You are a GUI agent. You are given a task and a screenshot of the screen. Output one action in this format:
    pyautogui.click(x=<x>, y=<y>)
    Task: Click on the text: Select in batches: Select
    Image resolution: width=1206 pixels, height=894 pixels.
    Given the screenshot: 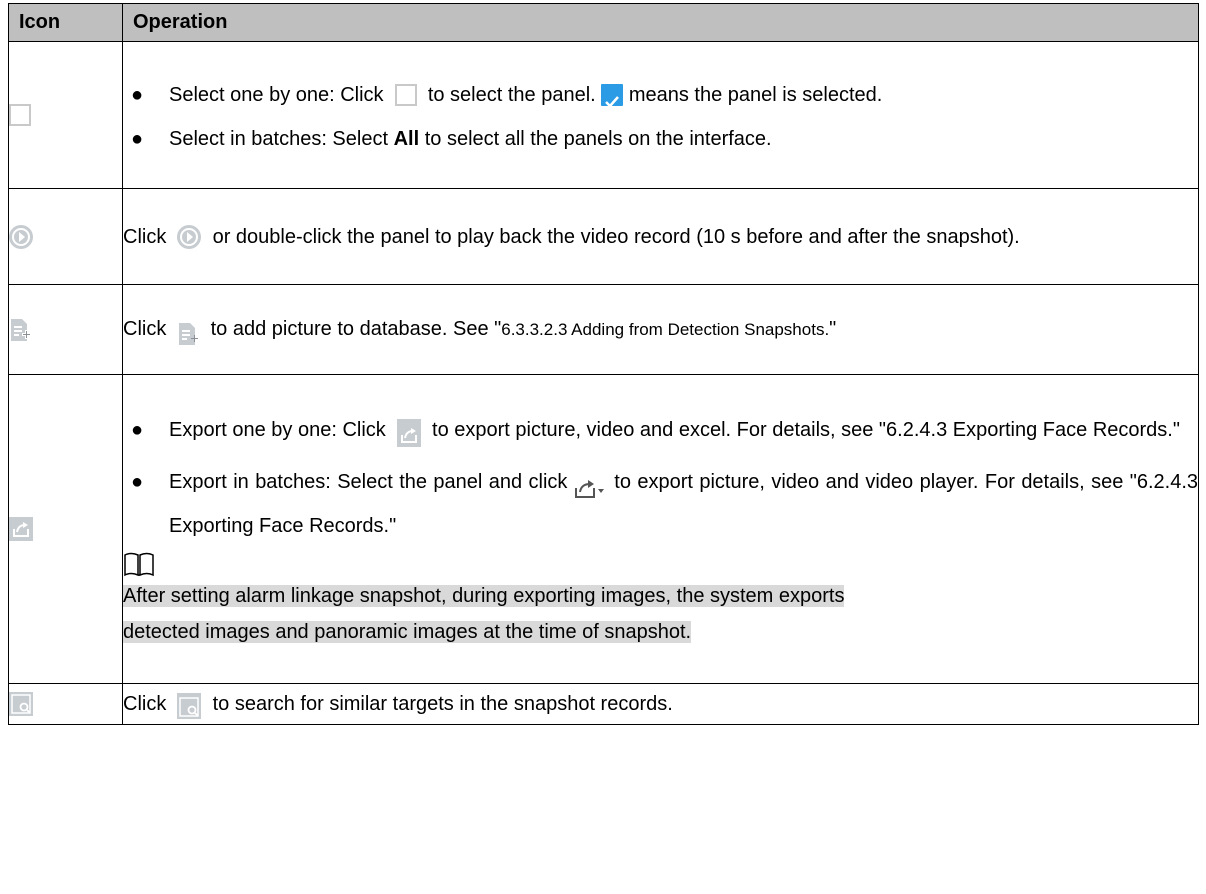 What is the action you would take?
    pyautogui.click(x=279, y=138)
    